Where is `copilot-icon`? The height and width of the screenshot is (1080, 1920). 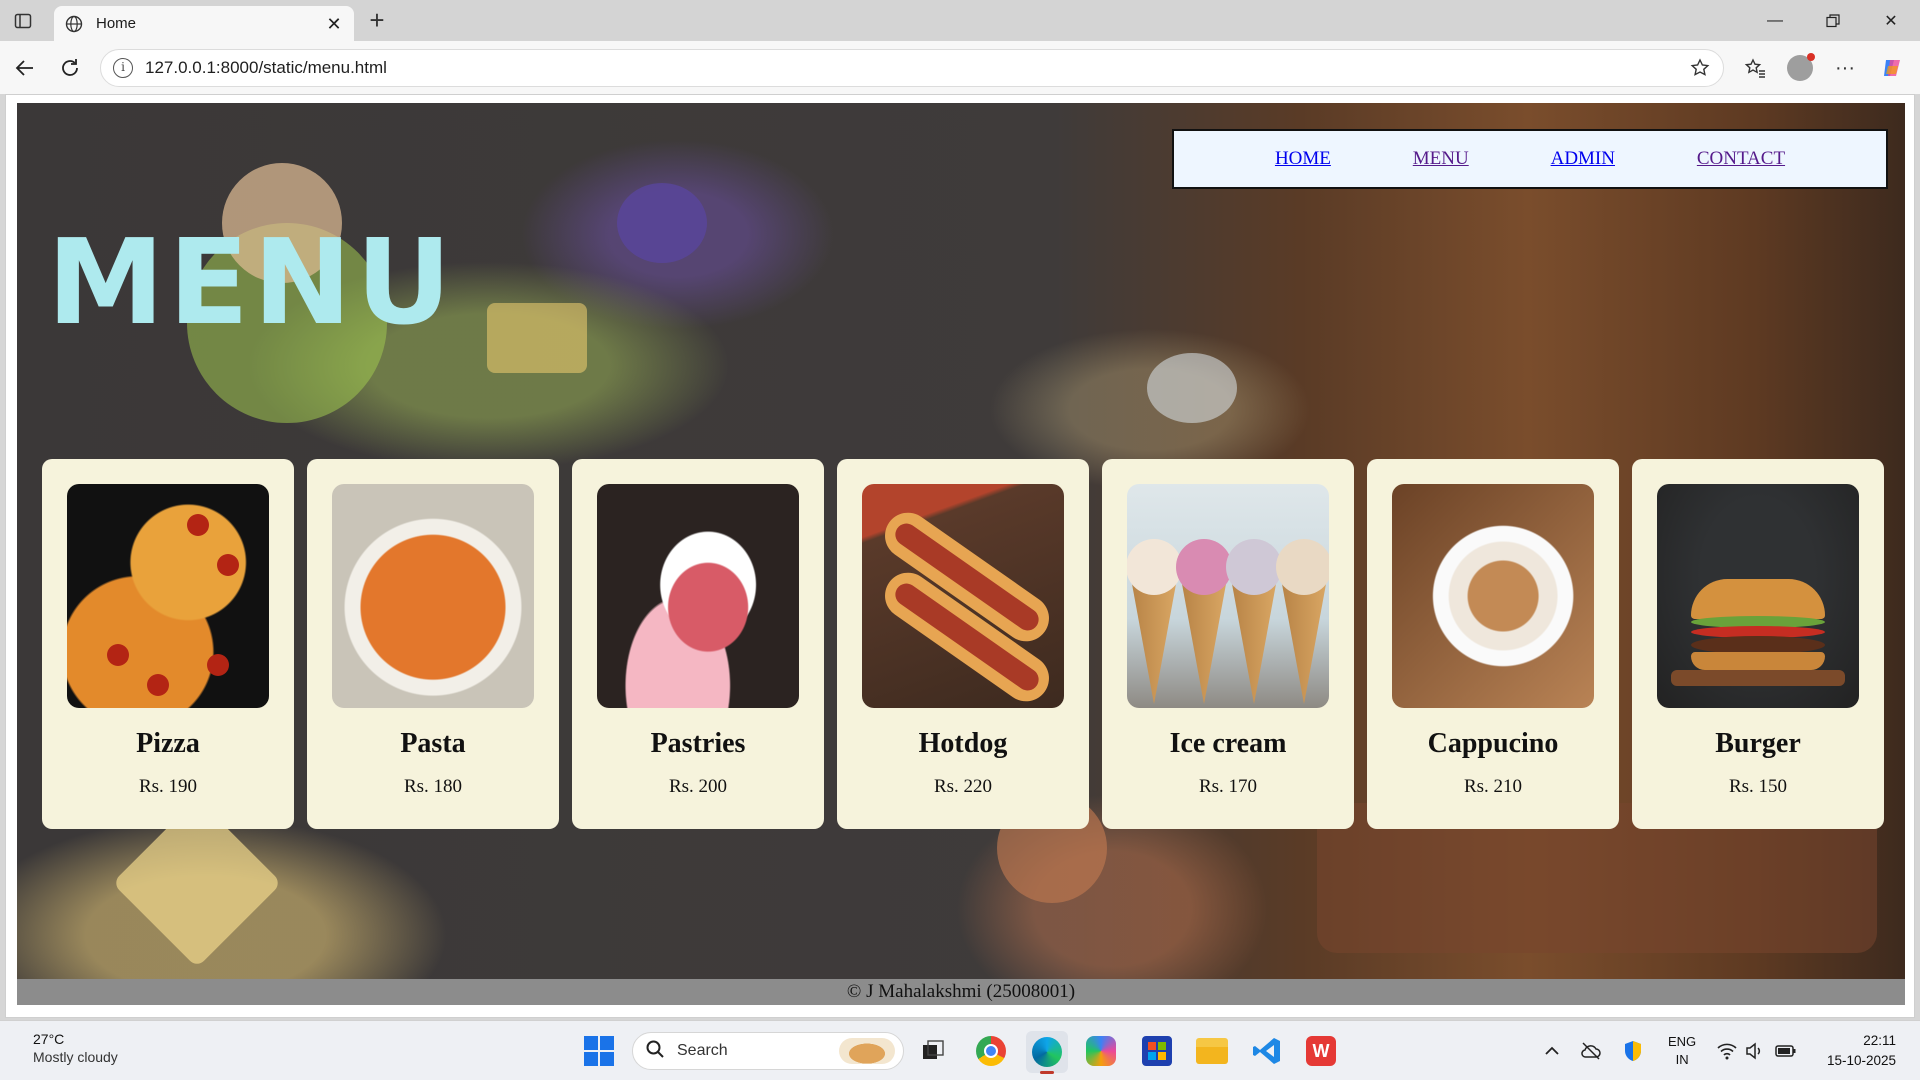 copilot-icon is located at coordinates (1892, 68).